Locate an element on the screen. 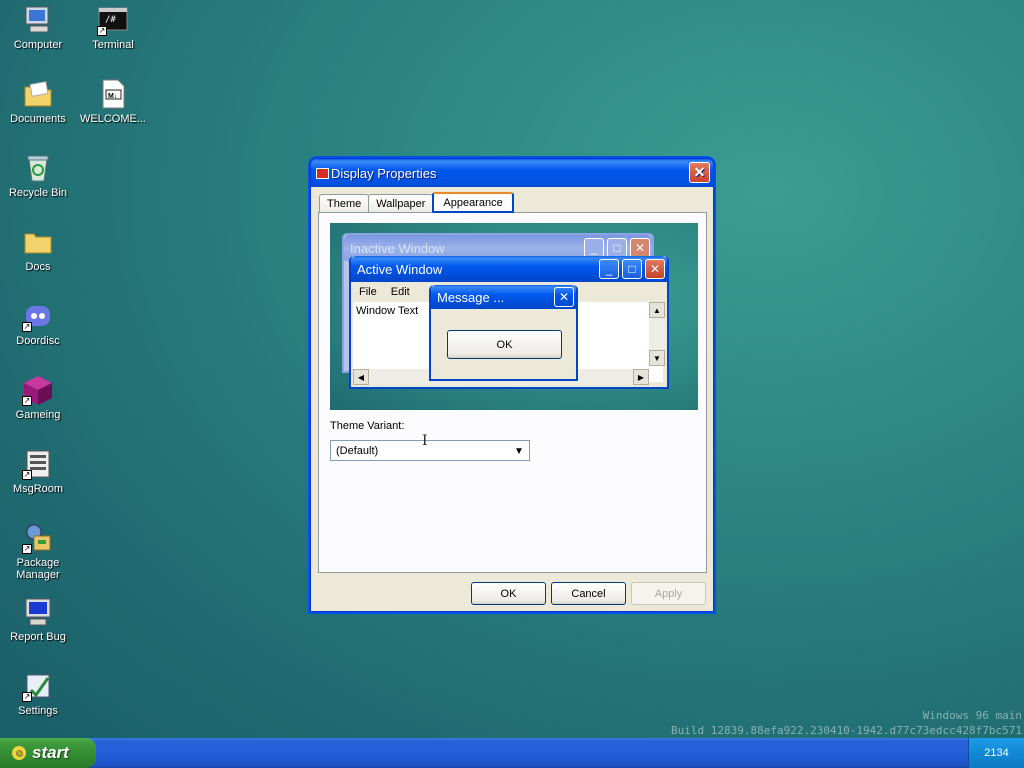 The width and height of the screenshot is (1024, 768). report-bug-icon is located at coordinates (38, 612).